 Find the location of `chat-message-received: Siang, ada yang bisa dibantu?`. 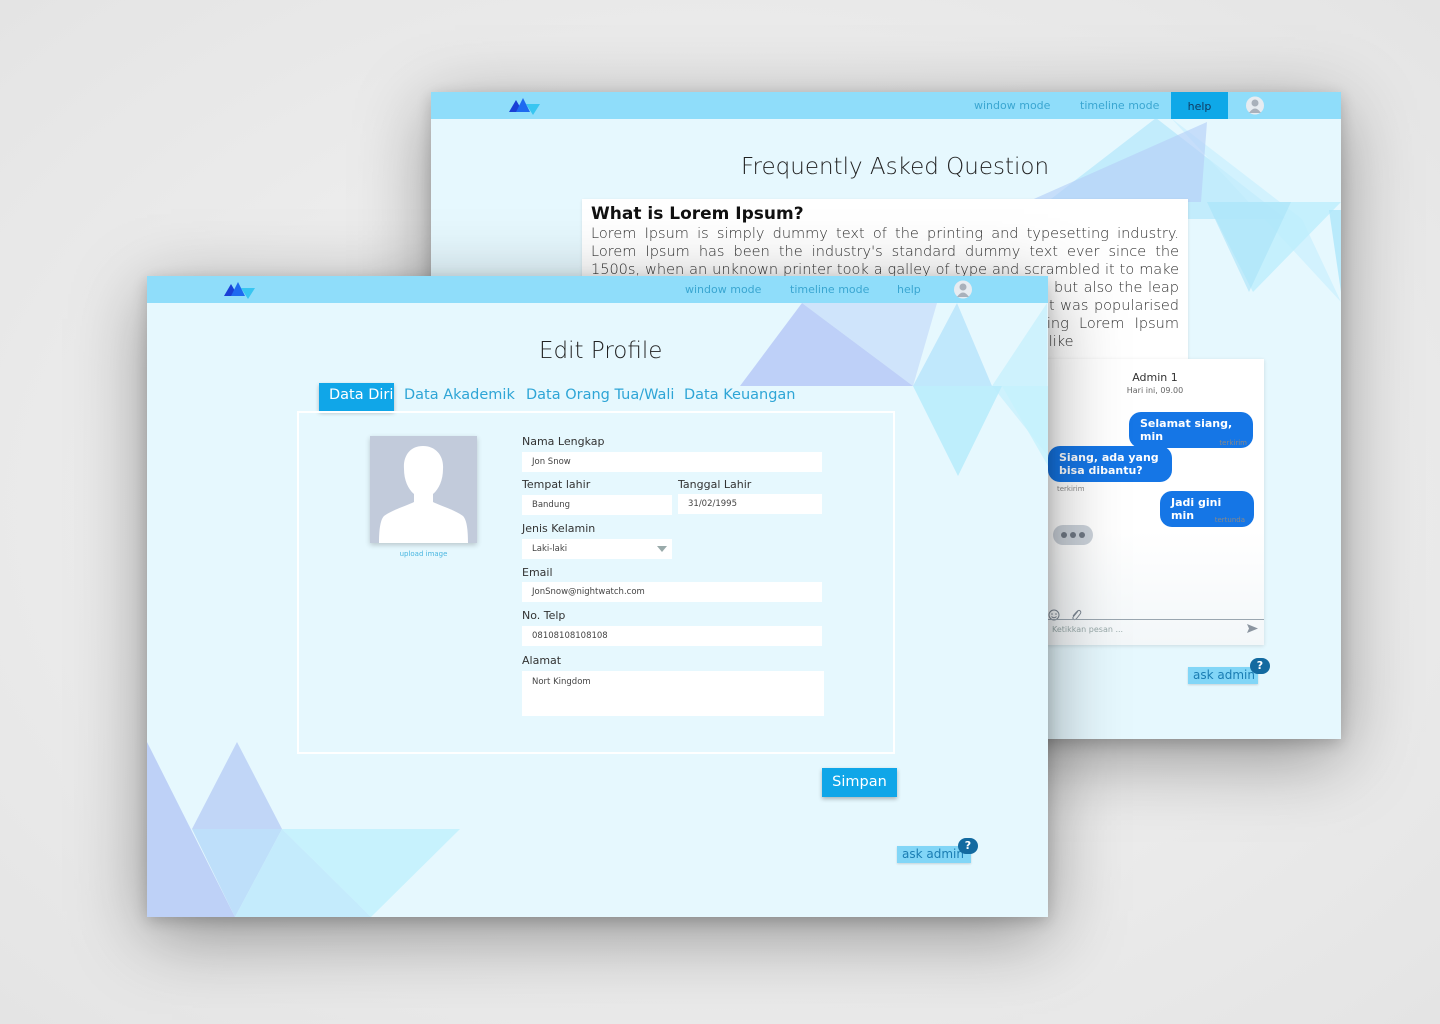

chat-message-received: Siang, ada yang bisa dibantu? is located at coordinates (1110, 464).